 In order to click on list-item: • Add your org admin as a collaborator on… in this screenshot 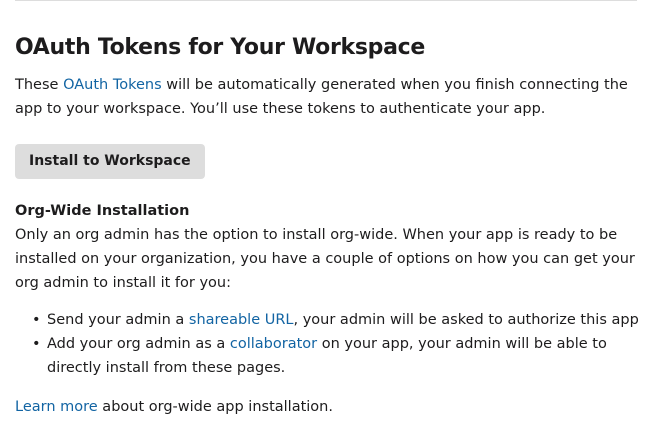, I will do `click(338, 356)`.